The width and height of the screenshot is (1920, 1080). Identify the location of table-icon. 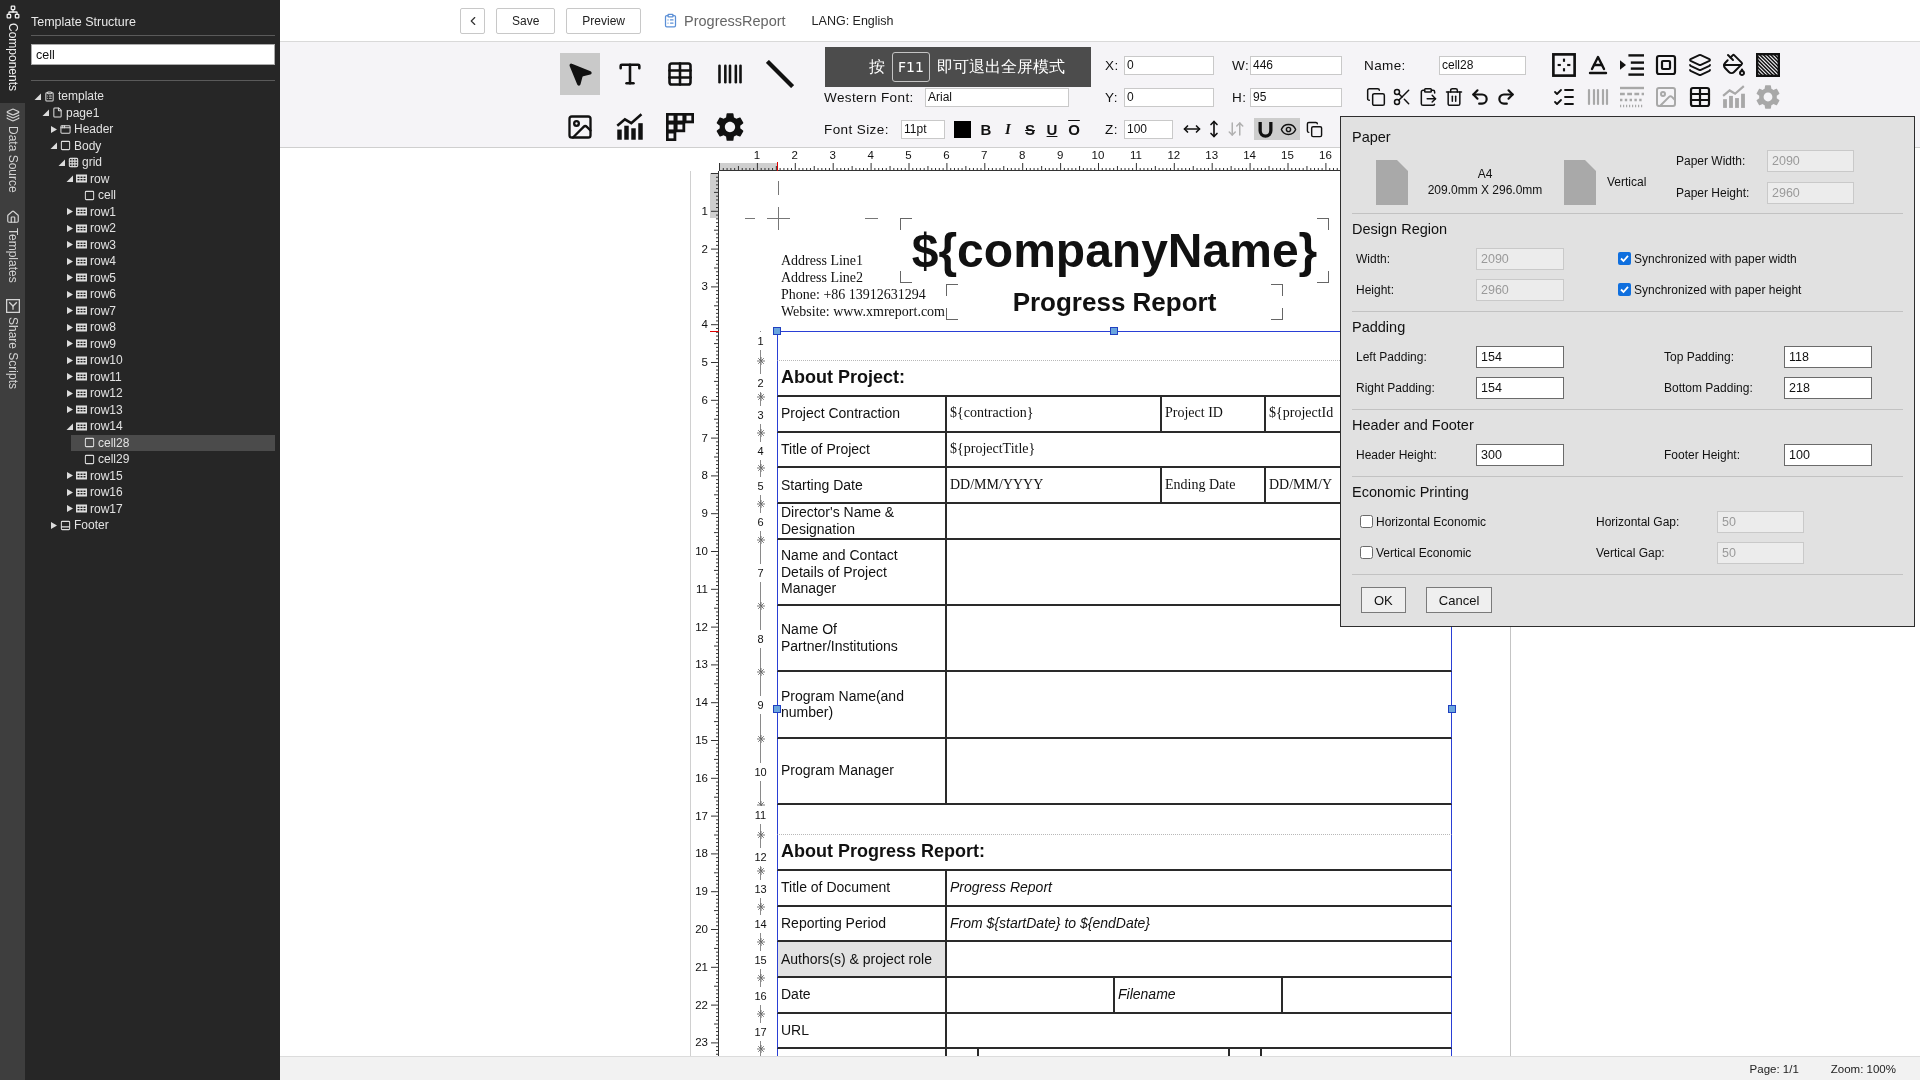
(1700, 97).